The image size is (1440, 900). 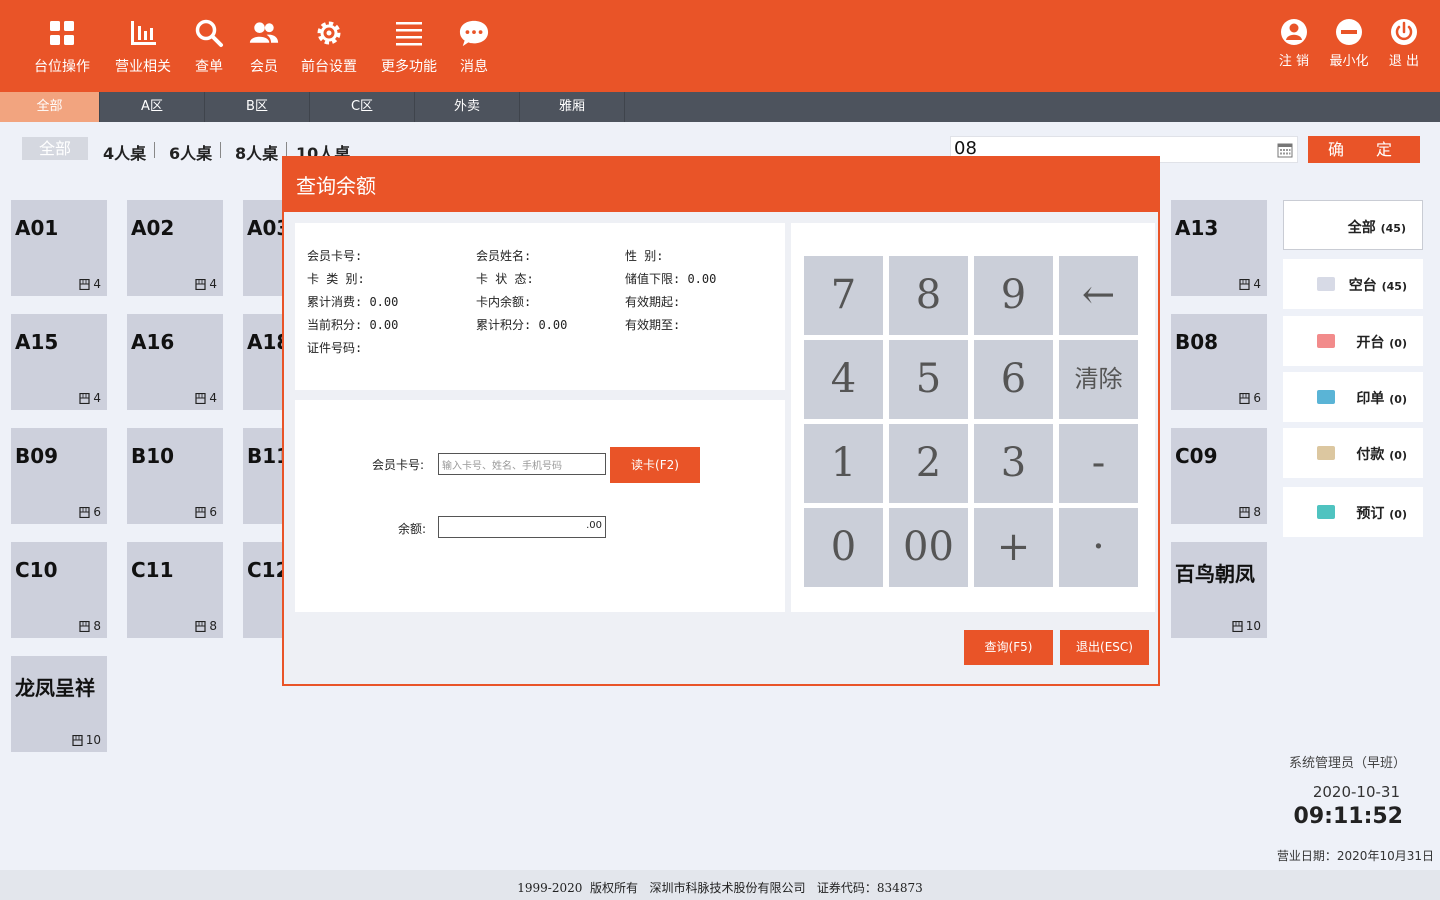 I want to click on keypad-key: 1, so click(x=843, y=463).